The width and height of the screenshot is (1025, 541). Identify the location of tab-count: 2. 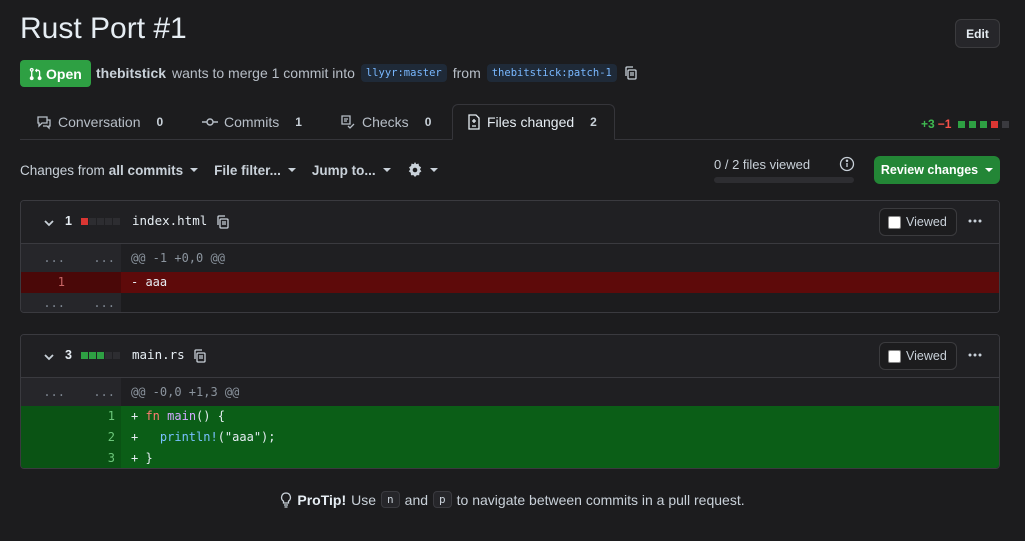
(593, 122).